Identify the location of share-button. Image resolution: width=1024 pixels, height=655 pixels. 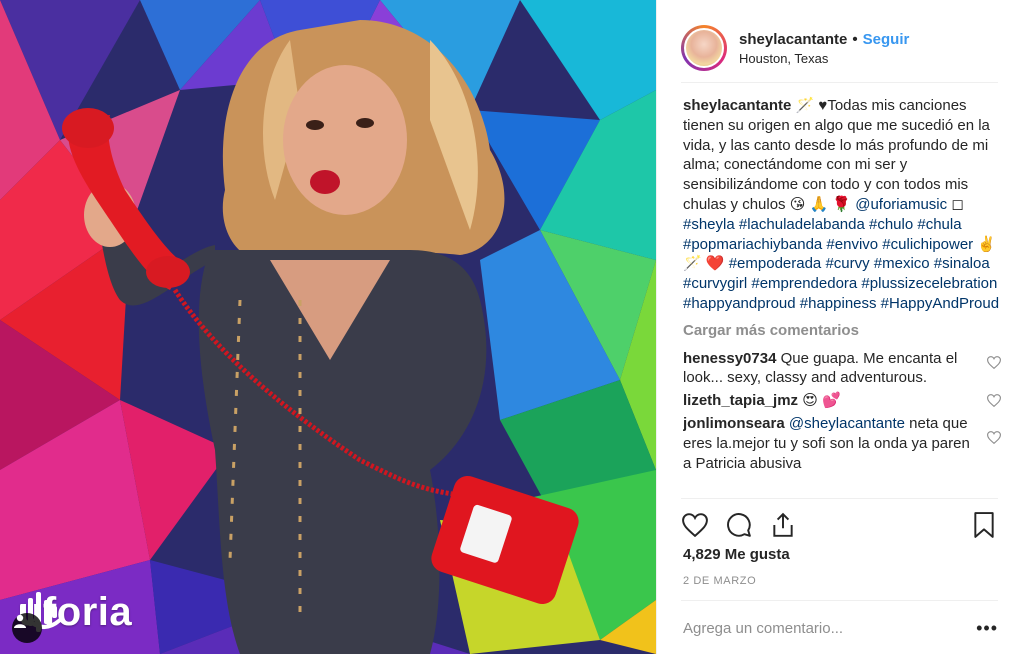
(783, 525).